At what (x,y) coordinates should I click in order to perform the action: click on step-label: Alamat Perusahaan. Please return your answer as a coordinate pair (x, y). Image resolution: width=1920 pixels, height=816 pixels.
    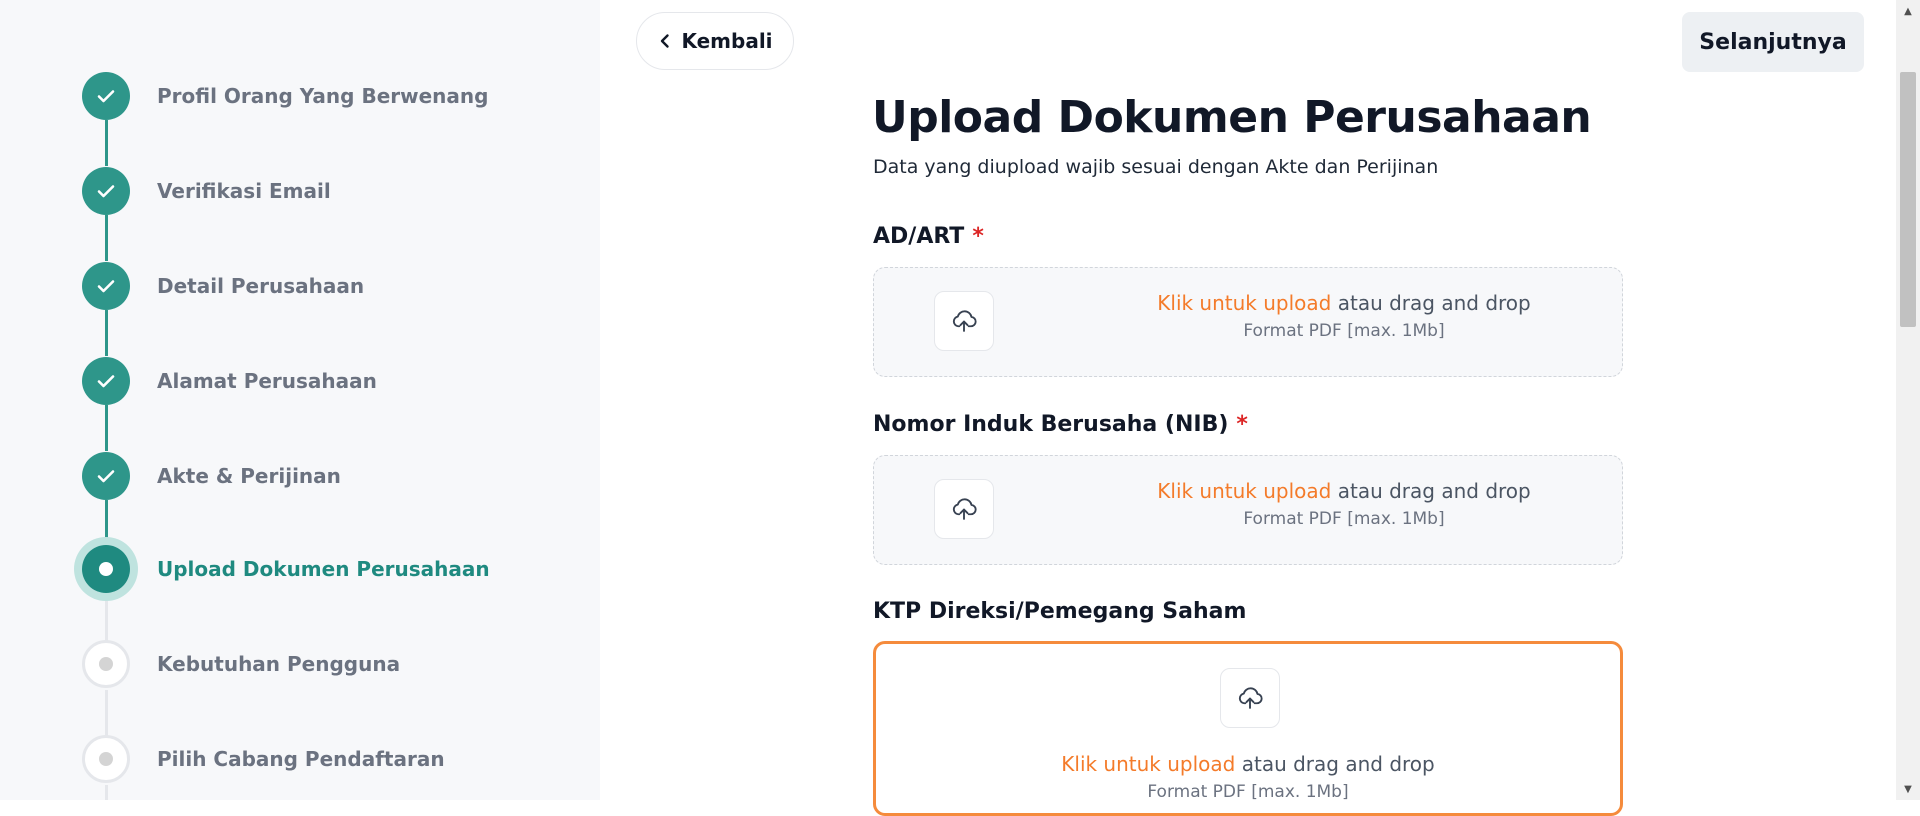
    Looking at the image, I should click on (267, 381).